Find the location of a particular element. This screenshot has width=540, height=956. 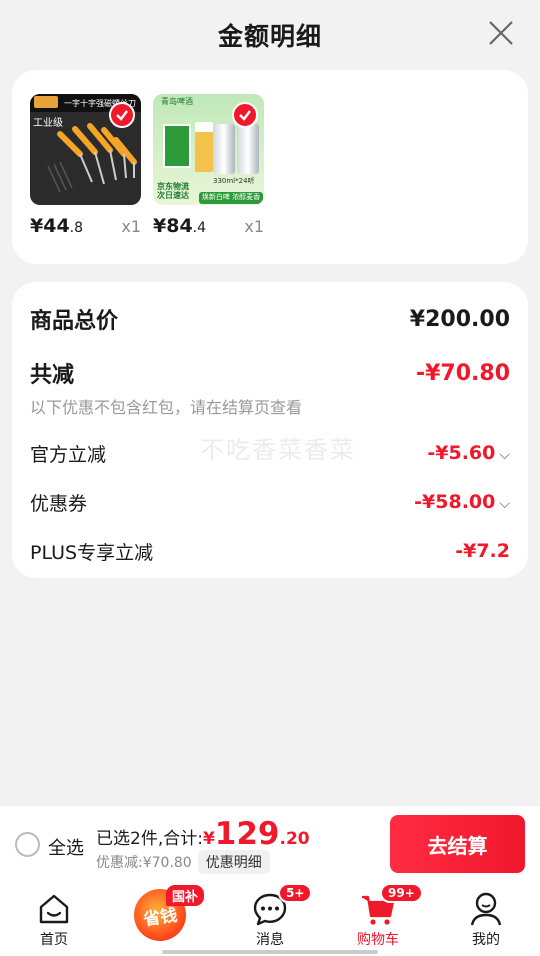

plus-discount-label: PLUS专享立减 is located at coordinates (92, 552).